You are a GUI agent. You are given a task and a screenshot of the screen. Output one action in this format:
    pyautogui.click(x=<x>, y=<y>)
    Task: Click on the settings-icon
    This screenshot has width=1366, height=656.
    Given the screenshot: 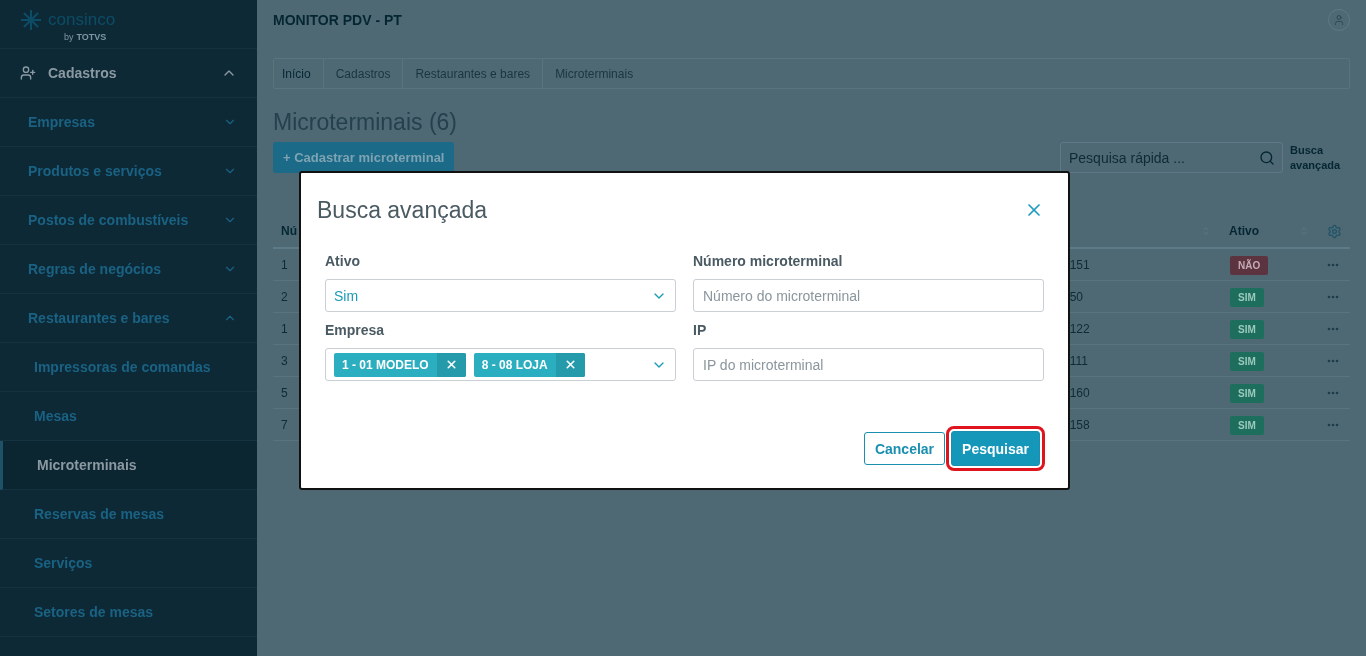 What is the action you would take?
    pyautogui.click(x=1334, y=231)
    